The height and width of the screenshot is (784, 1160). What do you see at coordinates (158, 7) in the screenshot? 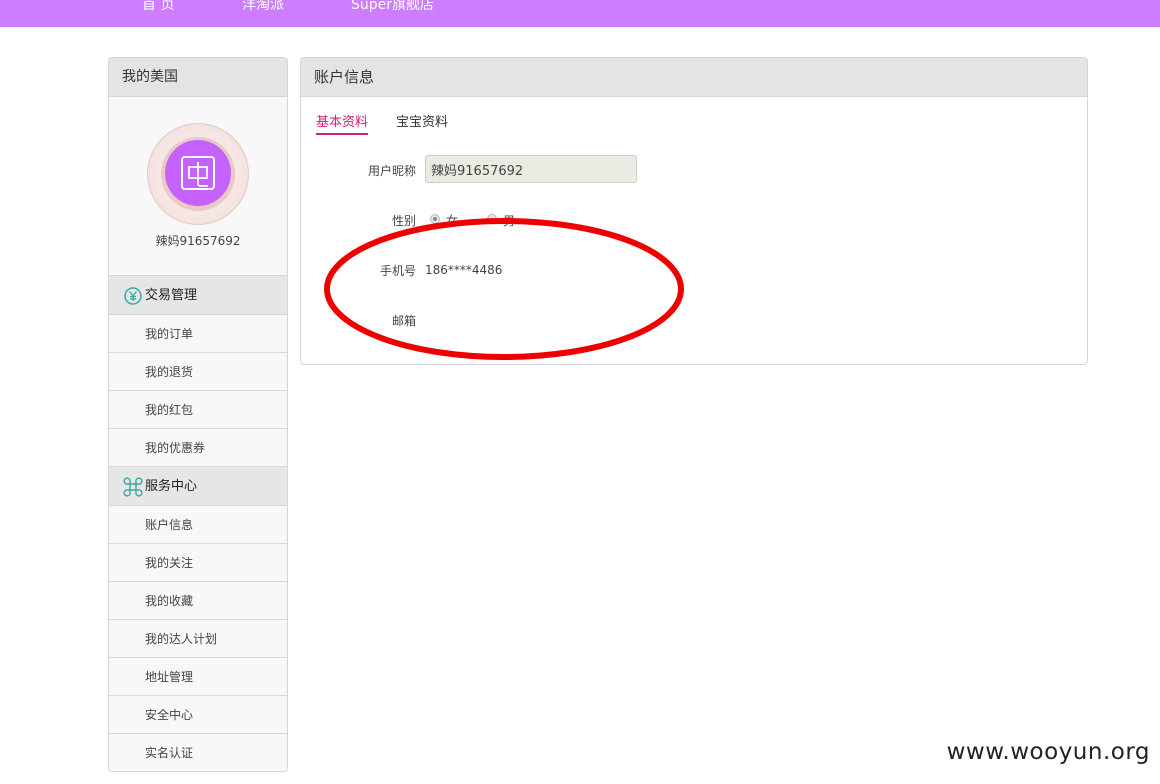
I see `nav-home-link: 首 页` at bounding box center [158, 7].